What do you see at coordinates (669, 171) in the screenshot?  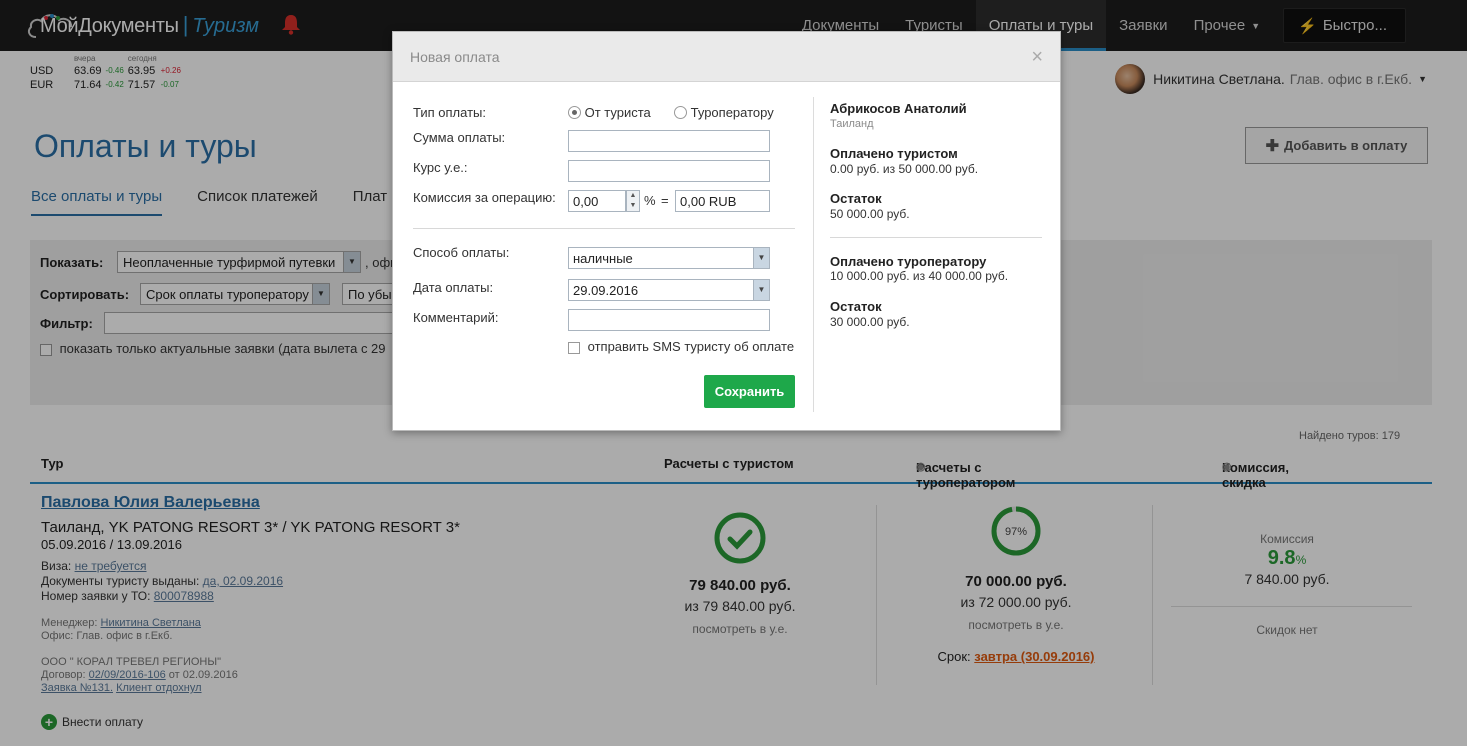 I see `rate-input` at bounding box center [669, 171].